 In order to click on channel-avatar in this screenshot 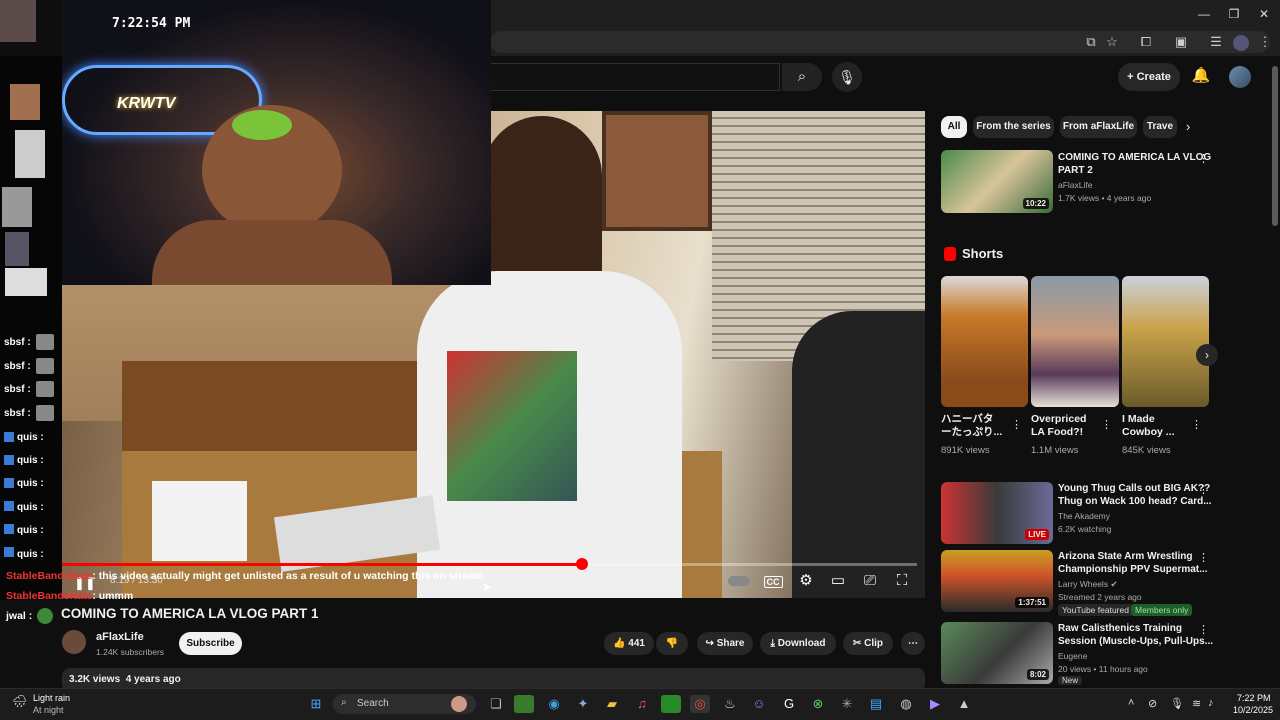, I will do `click(74, 642)`.